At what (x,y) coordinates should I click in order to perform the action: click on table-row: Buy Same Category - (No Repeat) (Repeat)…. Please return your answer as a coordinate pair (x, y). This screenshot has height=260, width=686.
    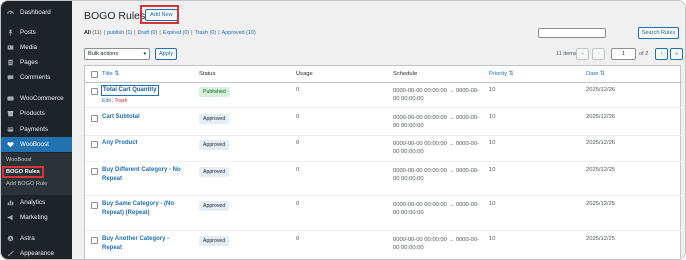
    Looking at the image, I should click on (383, 214).